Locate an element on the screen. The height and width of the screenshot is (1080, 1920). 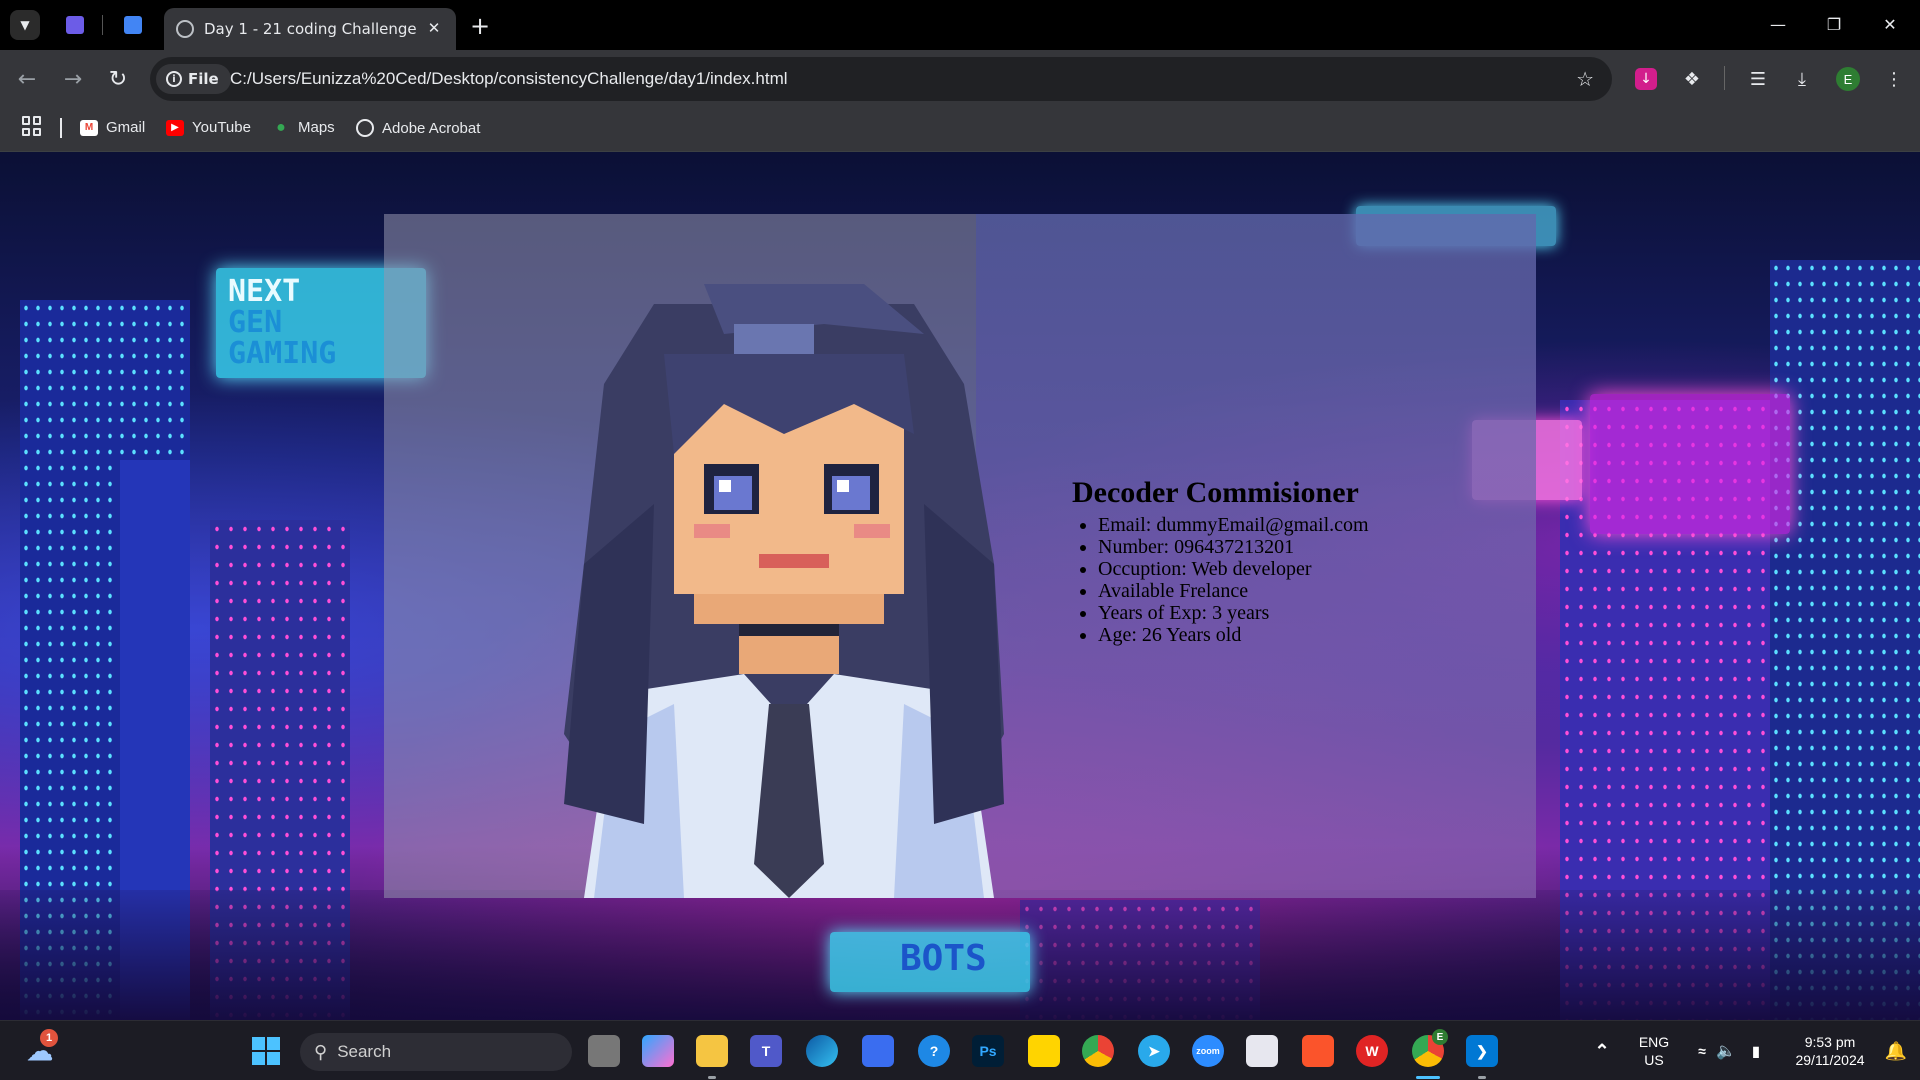
weather-badge: 1 is located at coordinates (49, 1038).